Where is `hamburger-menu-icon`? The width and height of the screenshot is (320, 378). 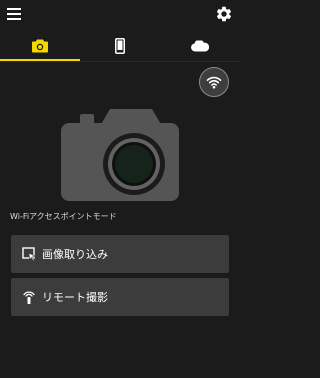 hamburger-menu-icon is located at coordinates (15, 14).